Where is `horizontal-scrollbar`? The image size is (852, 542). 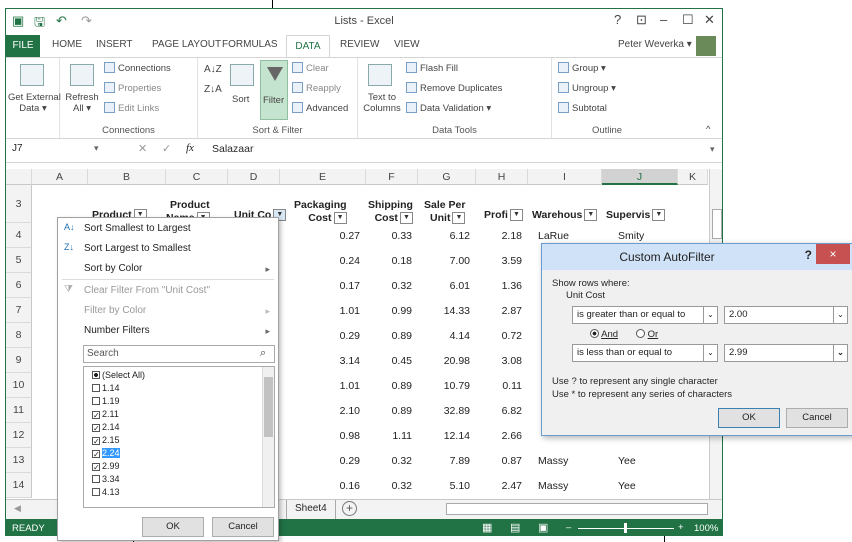
horizontal-scrollbar is located at coordinates (577, 509).